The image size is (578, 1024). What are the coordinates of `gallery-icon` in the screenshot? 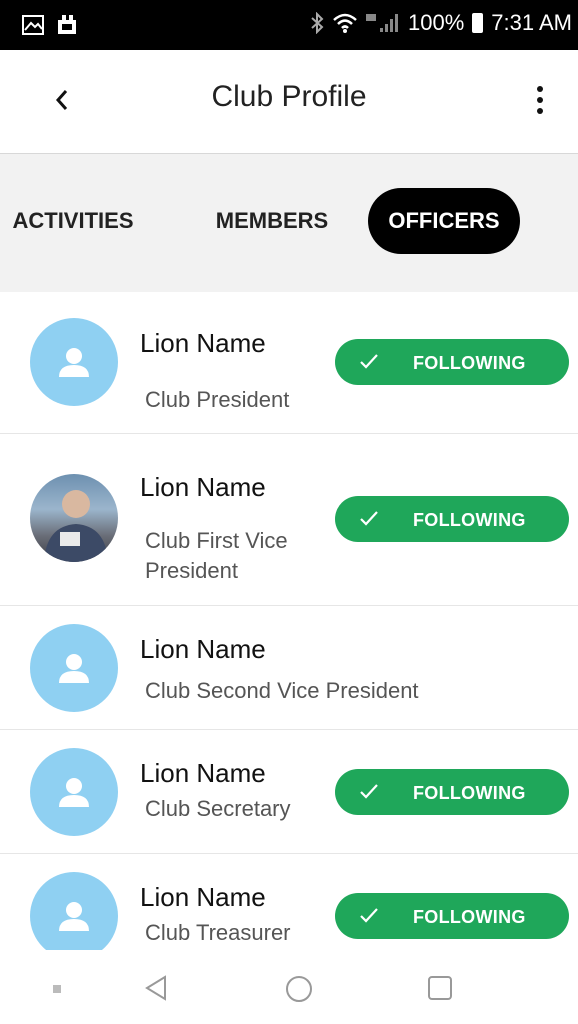 It's located at (33, 25).